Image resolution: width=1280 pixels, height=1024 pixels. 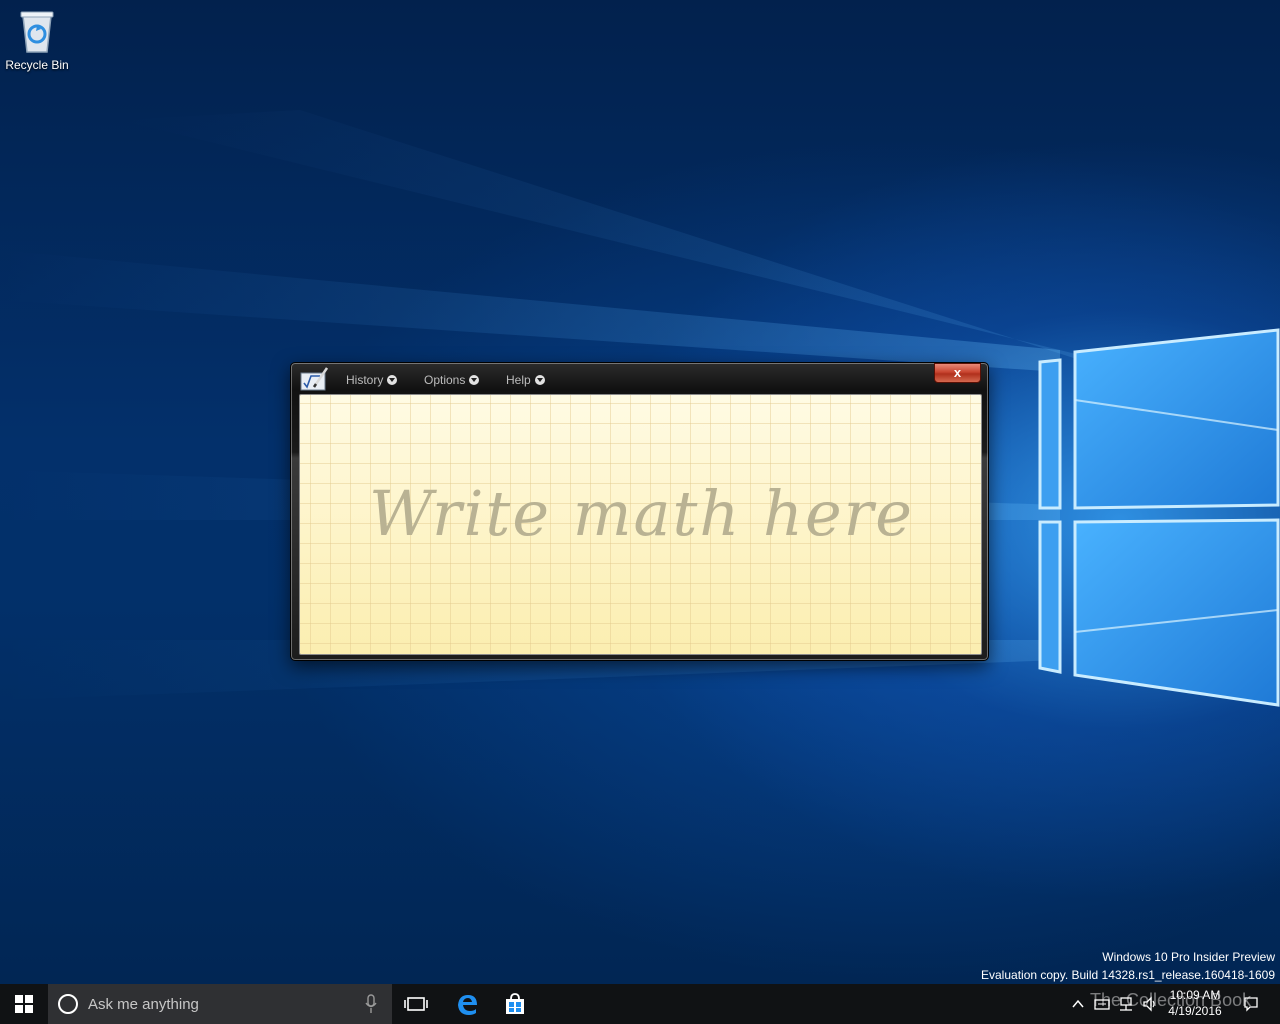 What do you see at coordinates (68, 1004) in the screenshot?
I see `cortana-icon` at bounding box center [68, 1004].